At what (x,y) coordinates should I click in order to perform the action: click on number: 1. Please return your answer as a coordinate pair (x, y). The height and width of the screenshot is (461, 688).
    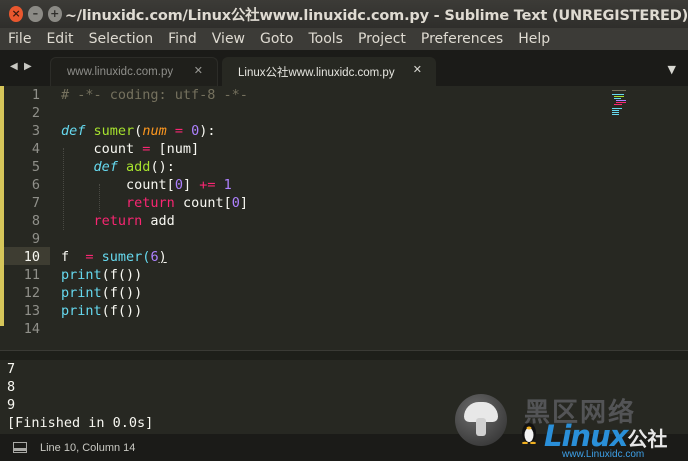
    Looking at the image, I should click on (227, 185).